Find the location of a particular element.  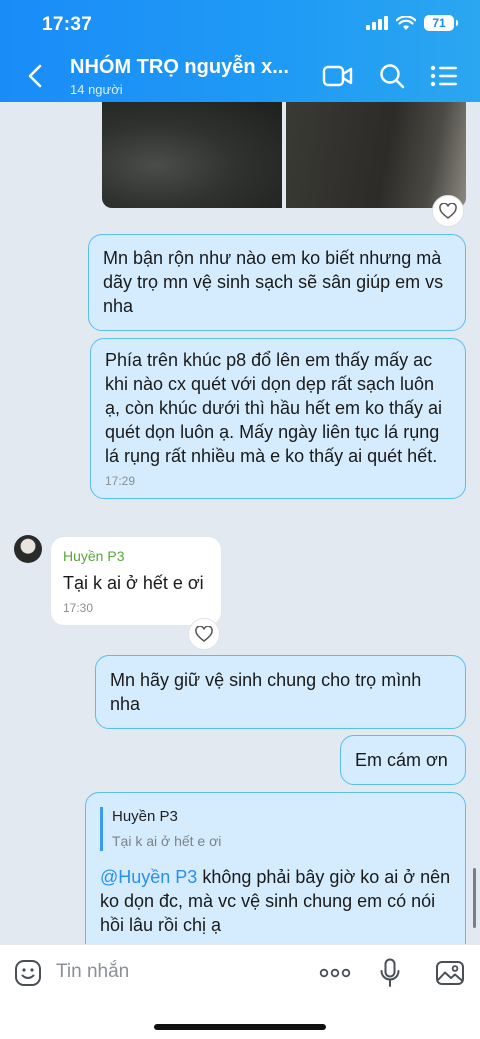

image-icon is located at coordinates (450, 973).